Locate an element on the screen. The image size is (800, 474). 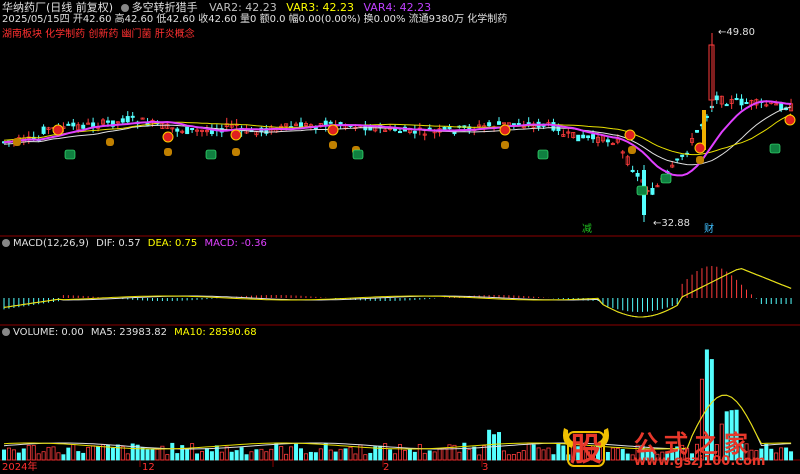
x-label-3: 3 is located at coordinates (485, 467).